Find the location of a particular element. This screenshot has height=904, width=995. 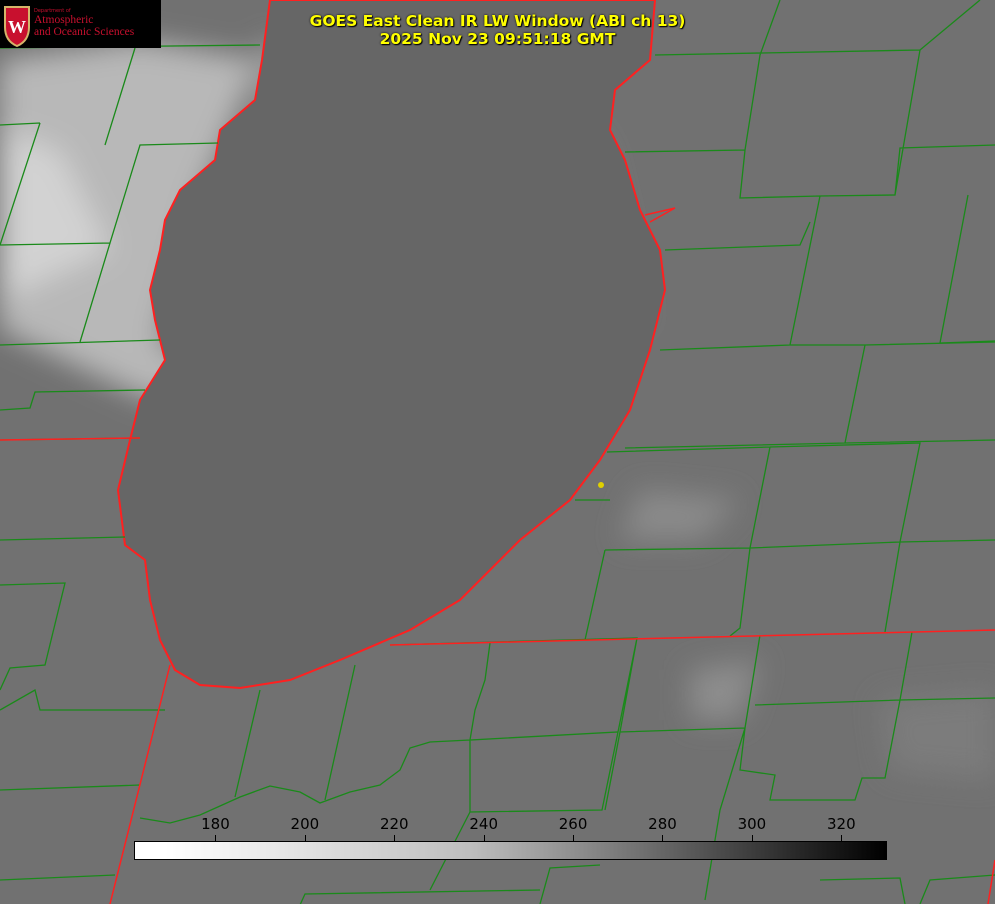

colorbar is located at coordinates (510, 850).